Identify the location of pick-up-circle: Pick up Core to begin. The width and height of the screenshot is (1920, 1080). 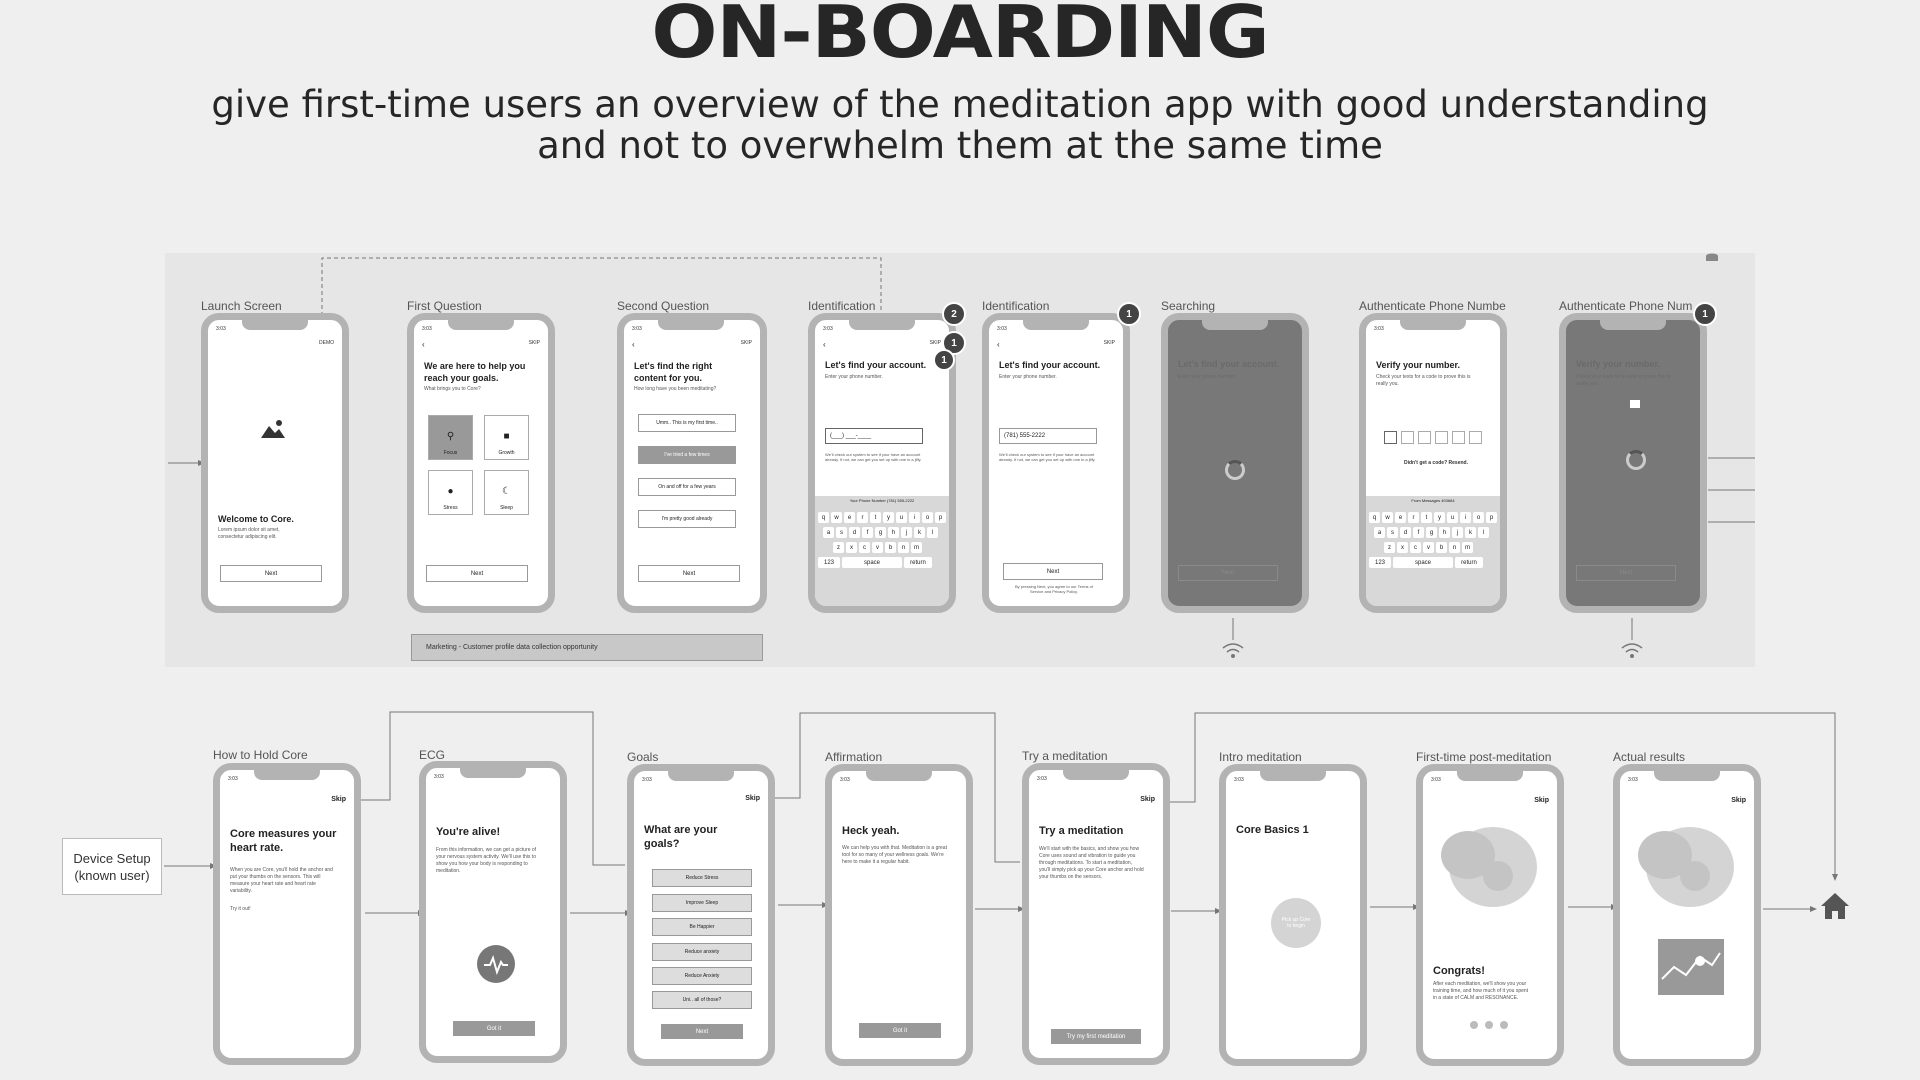
(1296, 923).